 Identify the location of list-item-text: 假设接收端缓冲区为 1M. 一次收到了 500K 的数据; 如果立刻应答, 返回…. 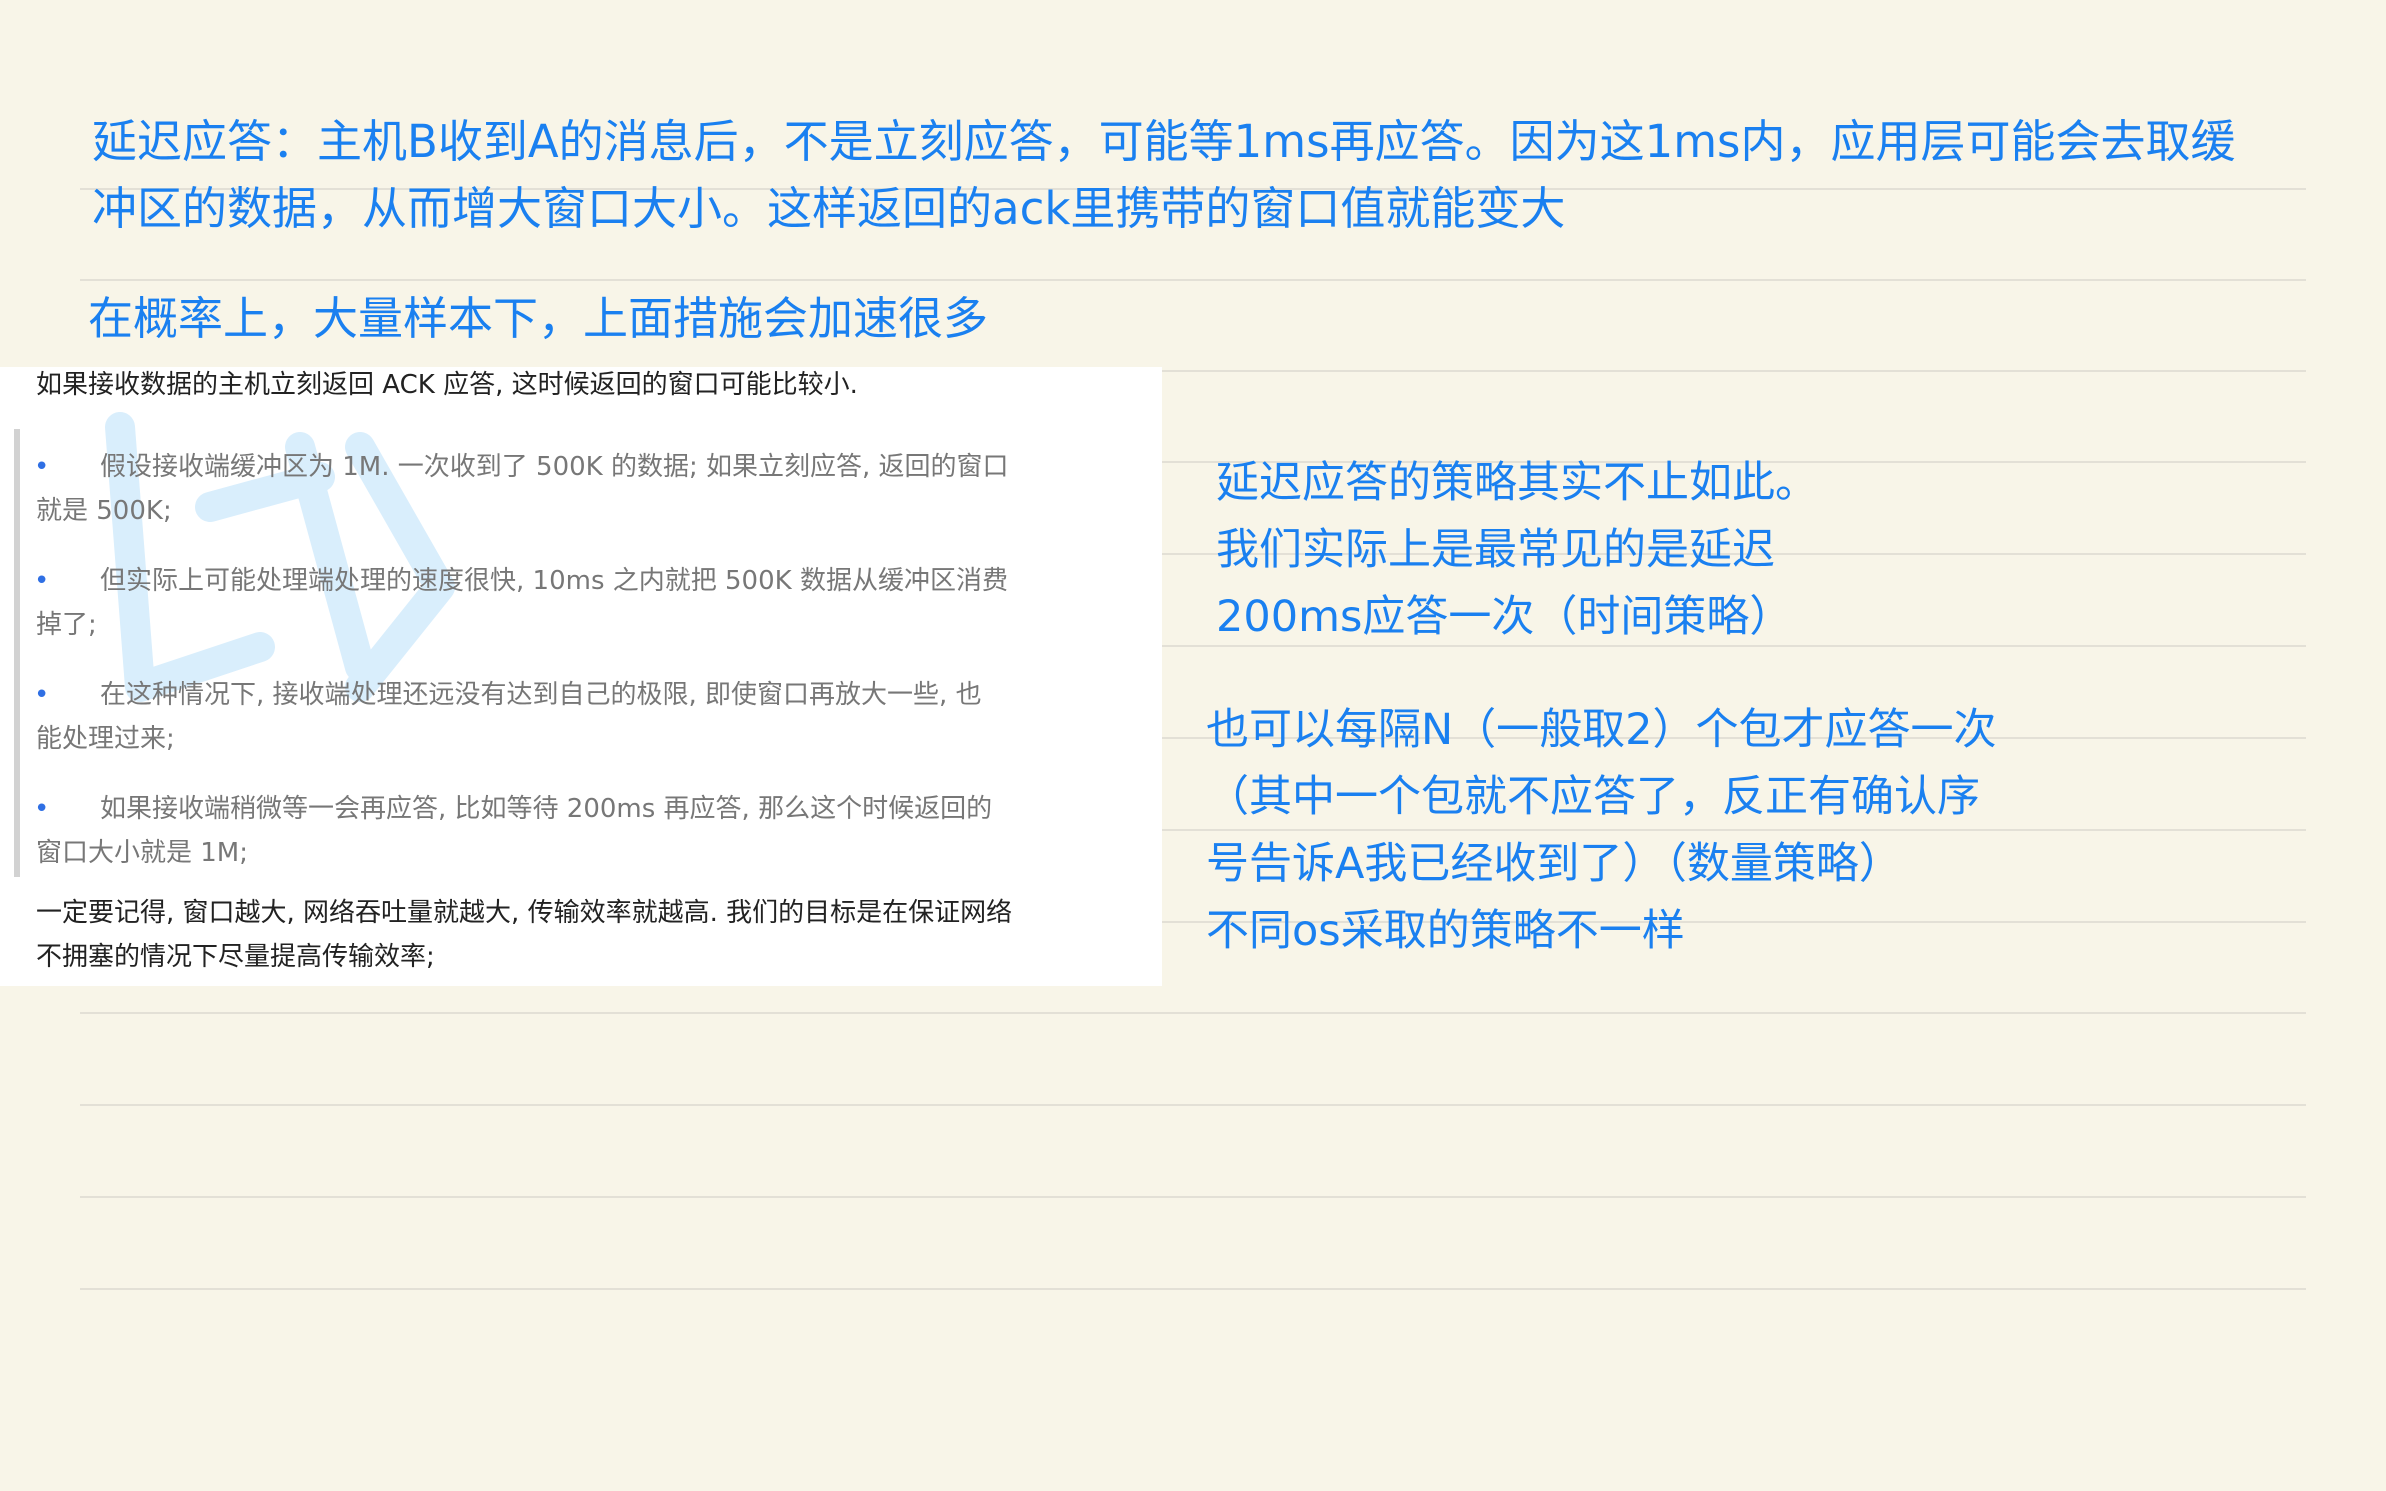
(554, 467).